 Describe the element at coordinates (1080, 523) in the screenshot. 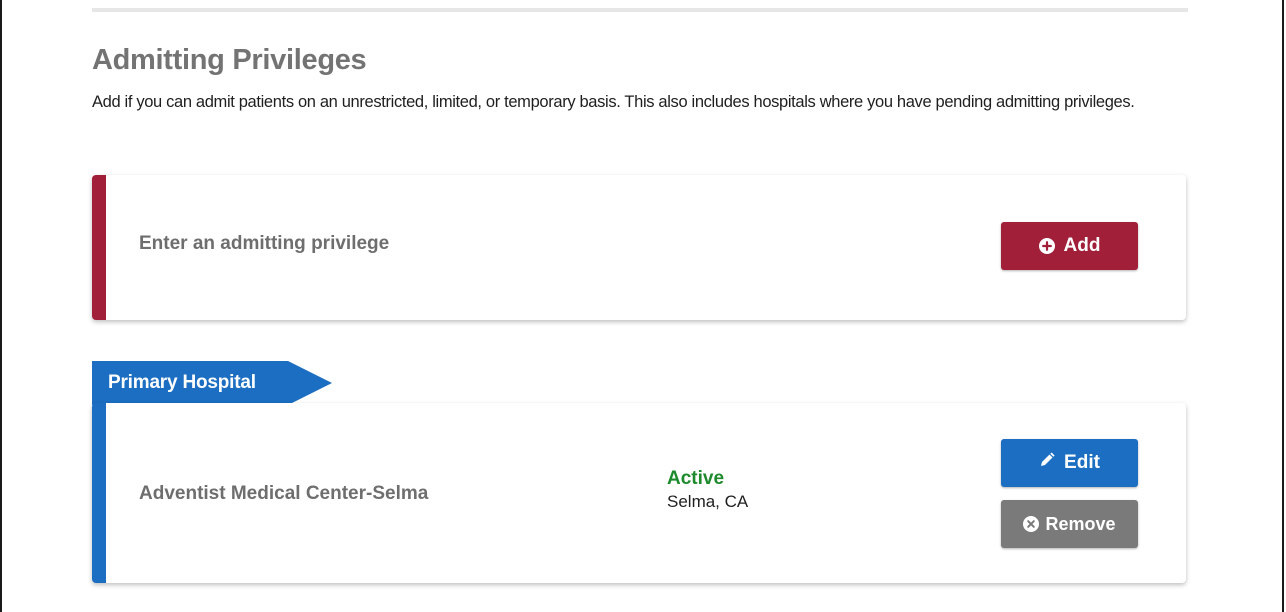

I see `remove-button-label: Remove` at that location.